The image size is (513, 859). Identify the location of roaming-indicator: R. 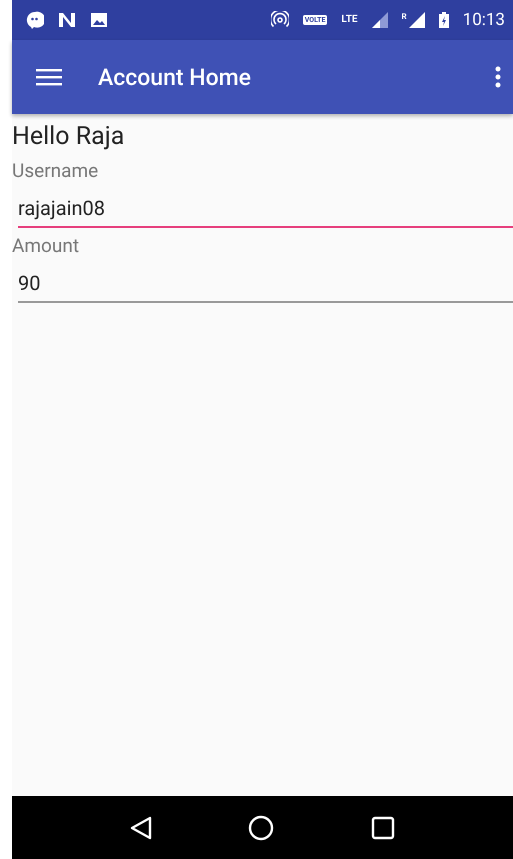
(404, 16).